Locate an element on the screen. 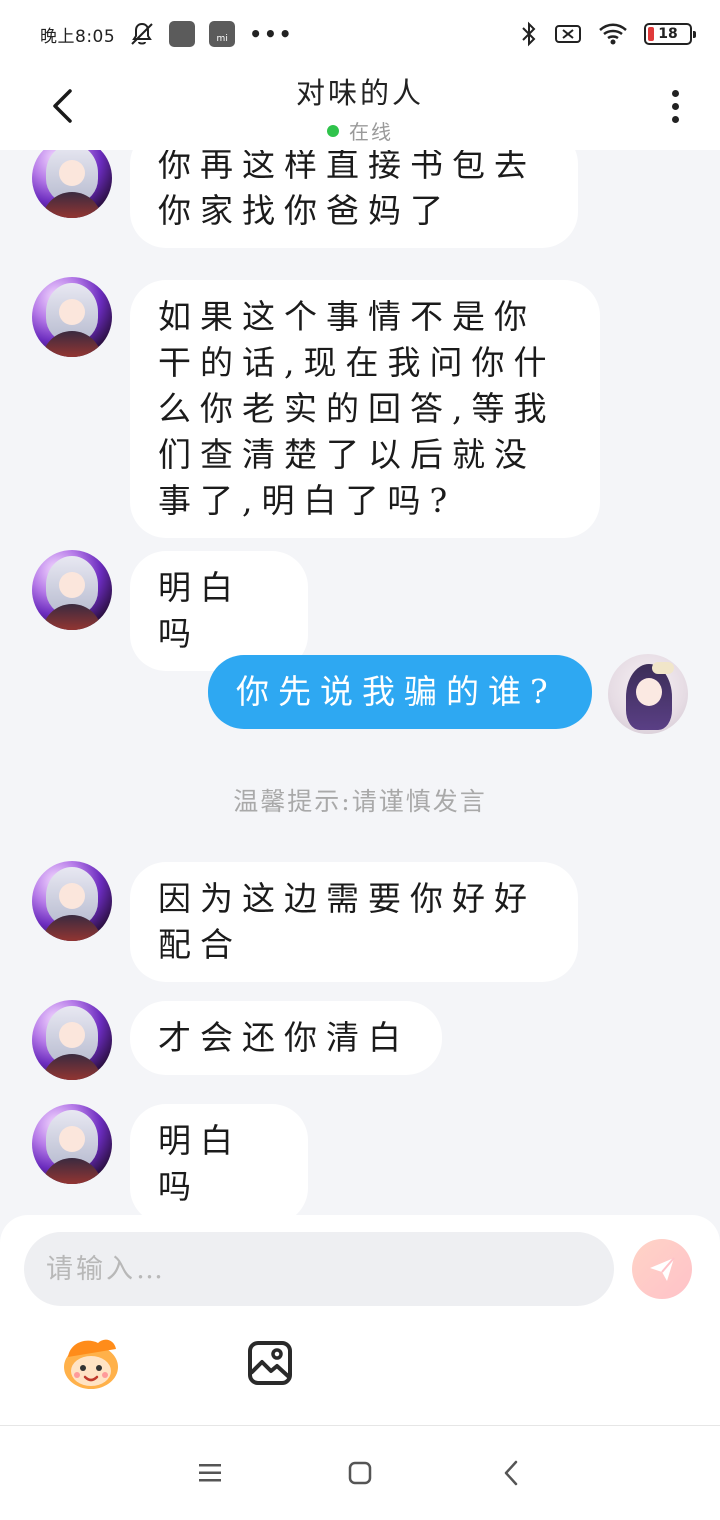 This screenshot has width=720, height=1520. message-composer is located at coordinates (360, 1320).